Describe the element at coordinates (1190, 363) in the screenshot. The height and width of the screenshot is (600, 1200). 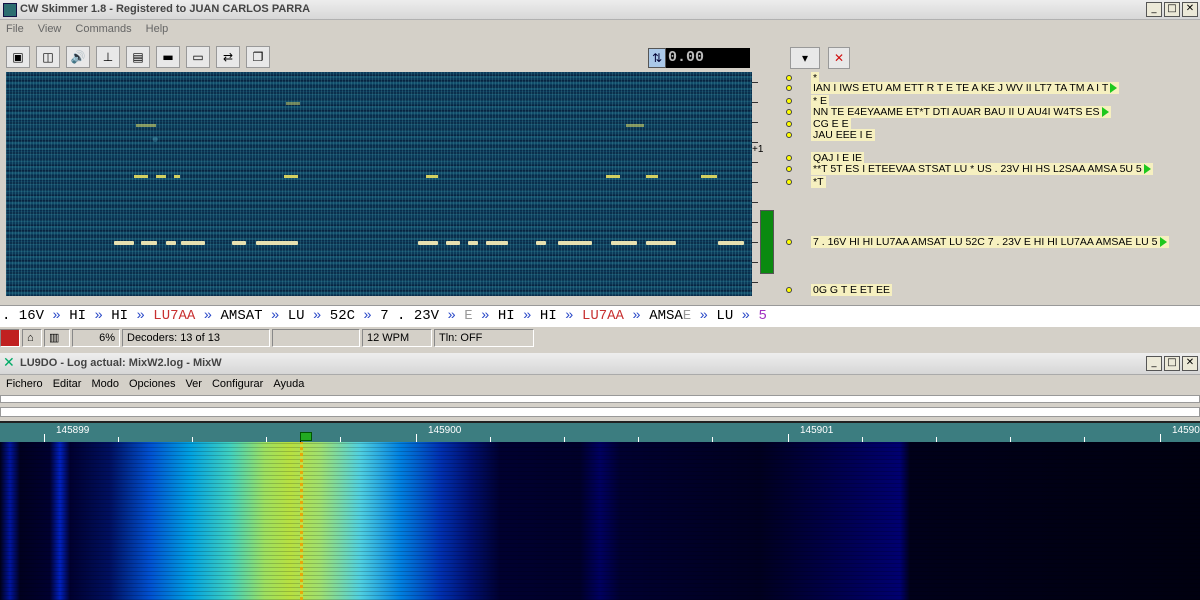
I see `mixw-close-button: ✕` at that location.